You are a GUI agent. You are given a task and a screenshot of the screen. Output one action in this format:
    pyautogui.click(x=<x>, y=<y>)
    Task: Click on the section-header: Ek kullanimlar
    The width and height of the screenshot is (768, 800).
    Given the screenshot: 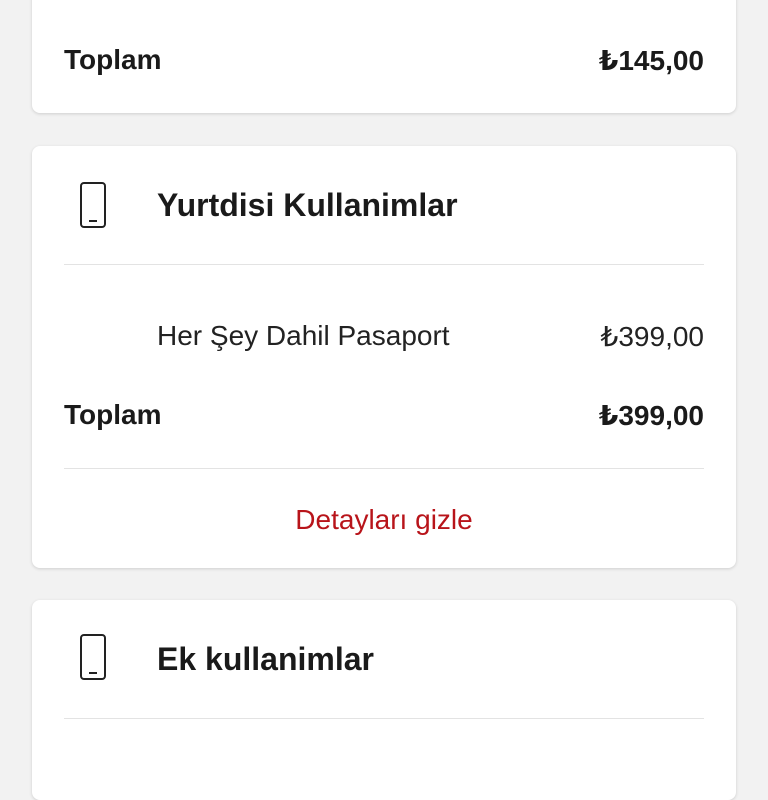 What is the action you would take?
    pyautogui.click(x=384, y=659)
    